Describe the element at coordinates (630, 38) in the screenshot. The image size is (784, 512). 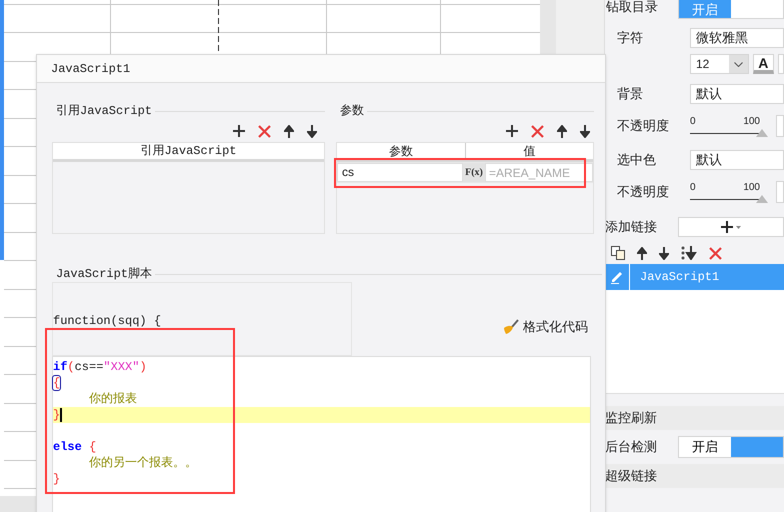
I see `field-label: 字符` at that location.